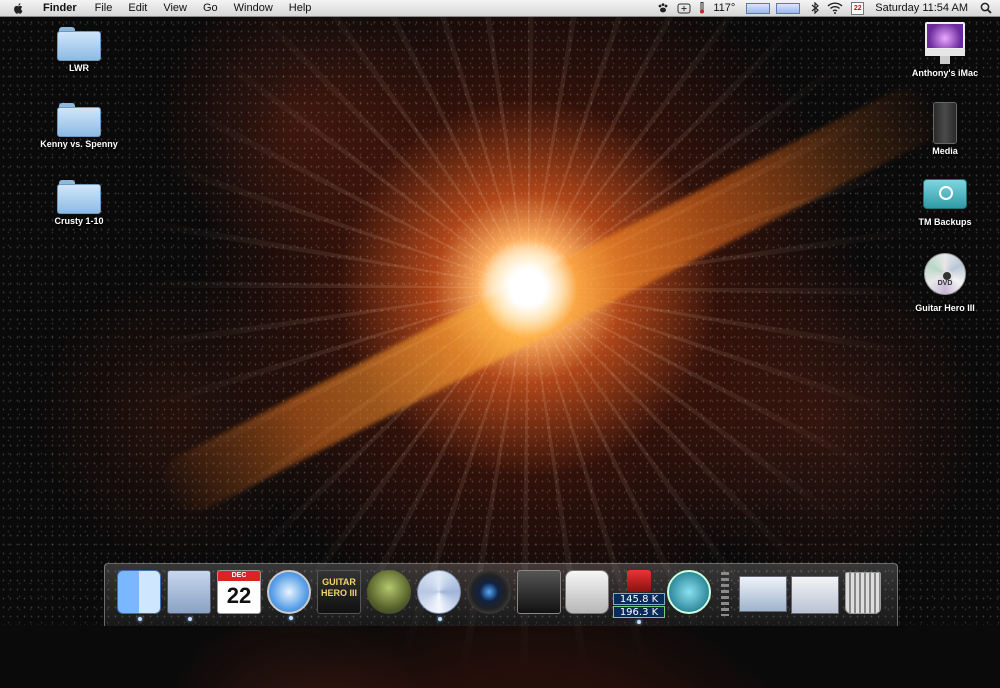 The width and height of the screenshot is (1000, 688). I want to click on menu-help: Help, so click(300, 8).